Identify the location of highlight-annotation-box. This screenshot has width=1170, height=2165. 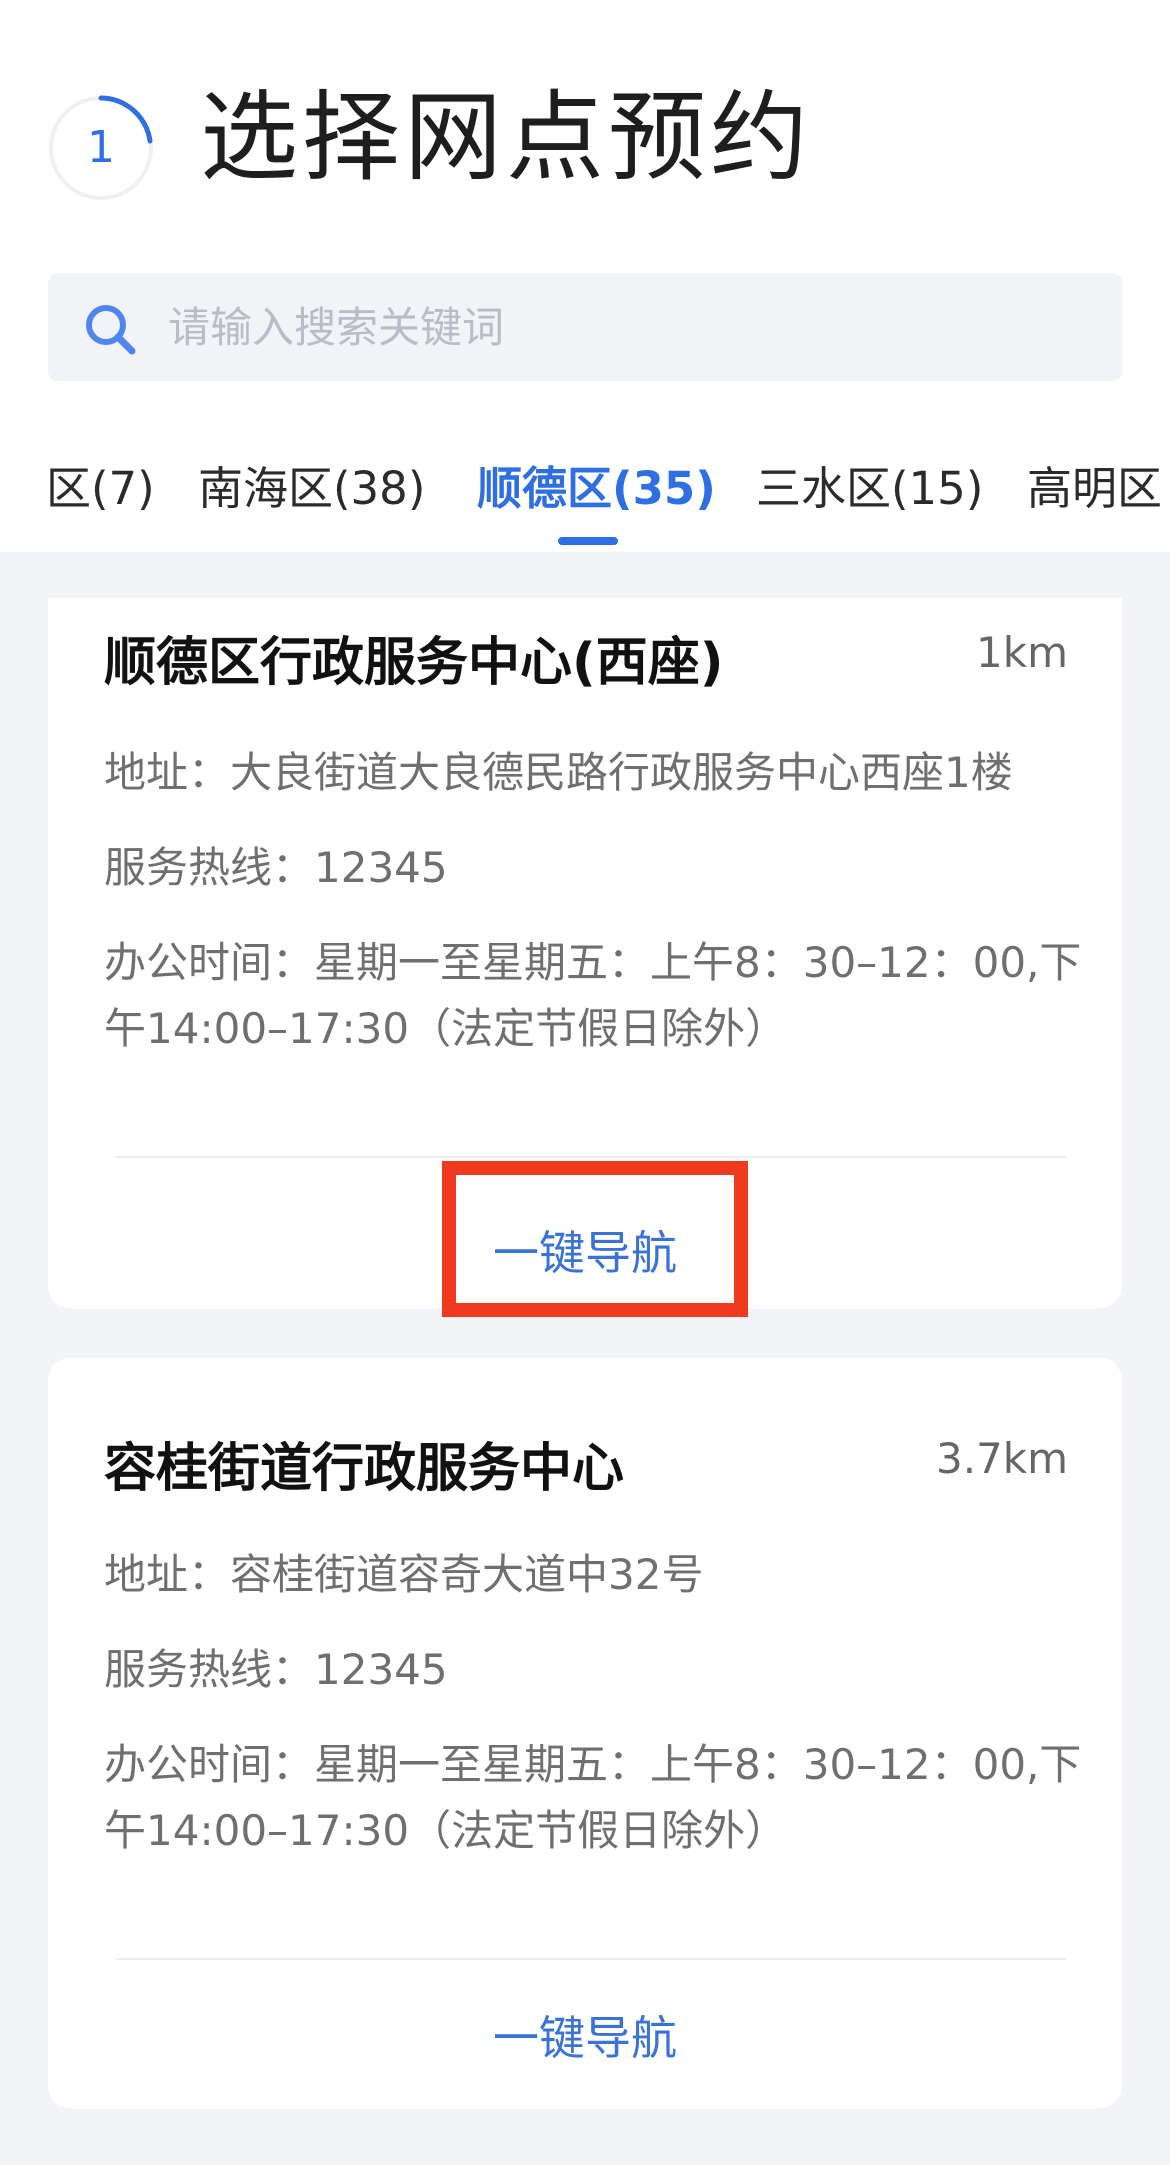
(595, 1239).